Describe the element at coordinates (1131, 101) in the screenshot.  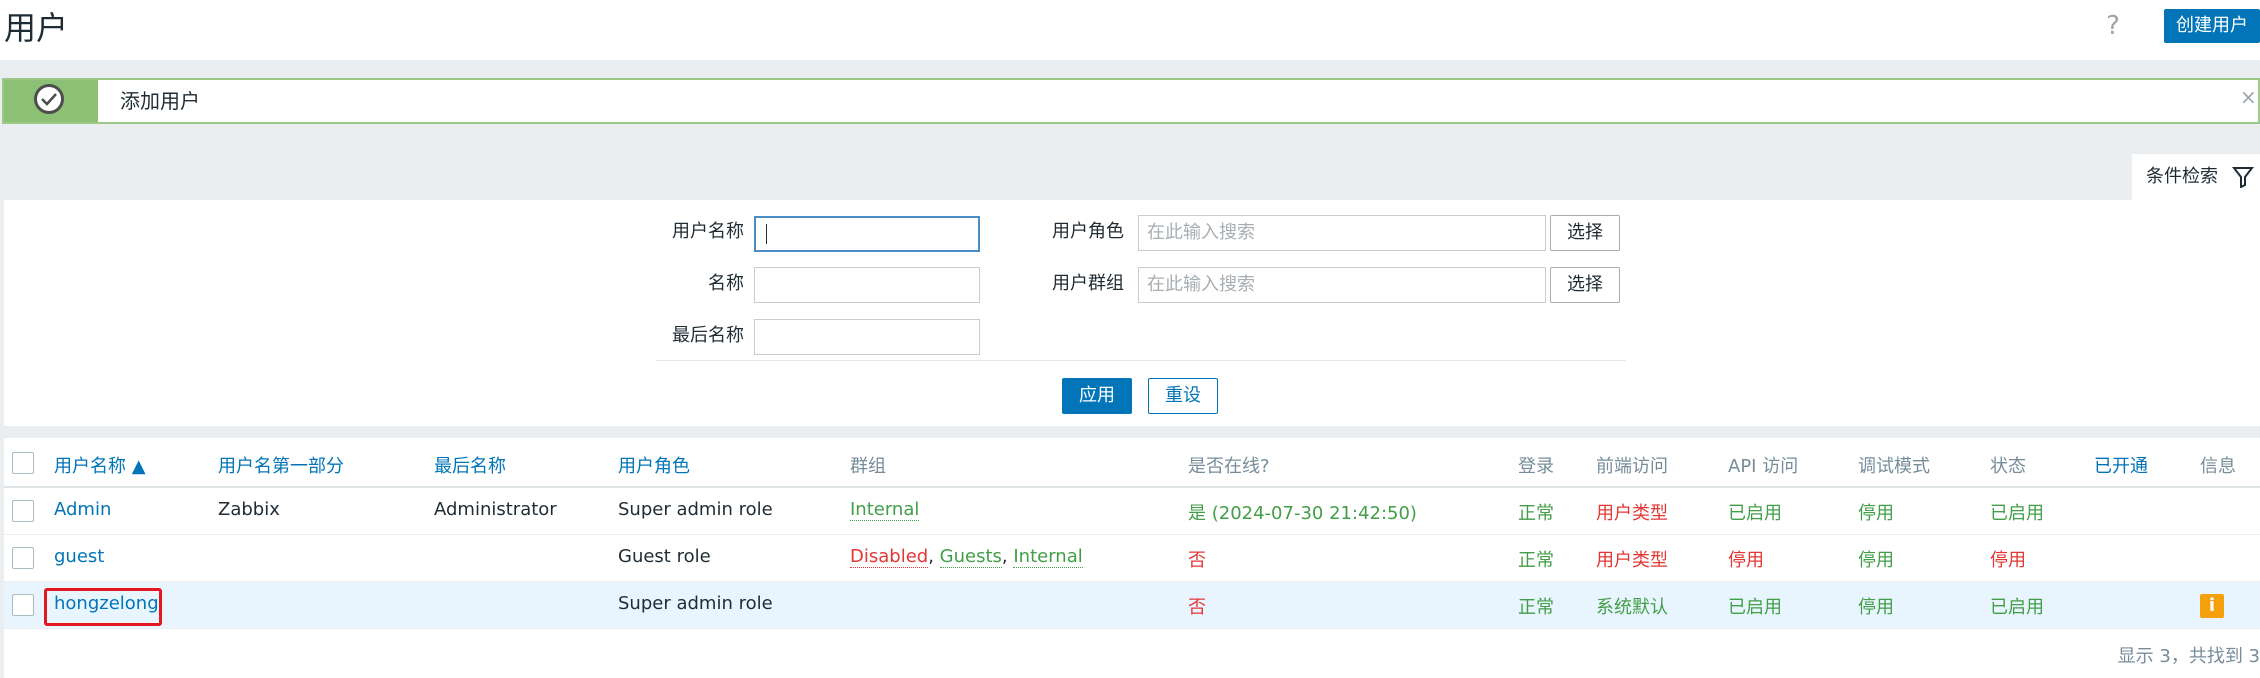
I see `success-message: 添加用户 ×` at that location.